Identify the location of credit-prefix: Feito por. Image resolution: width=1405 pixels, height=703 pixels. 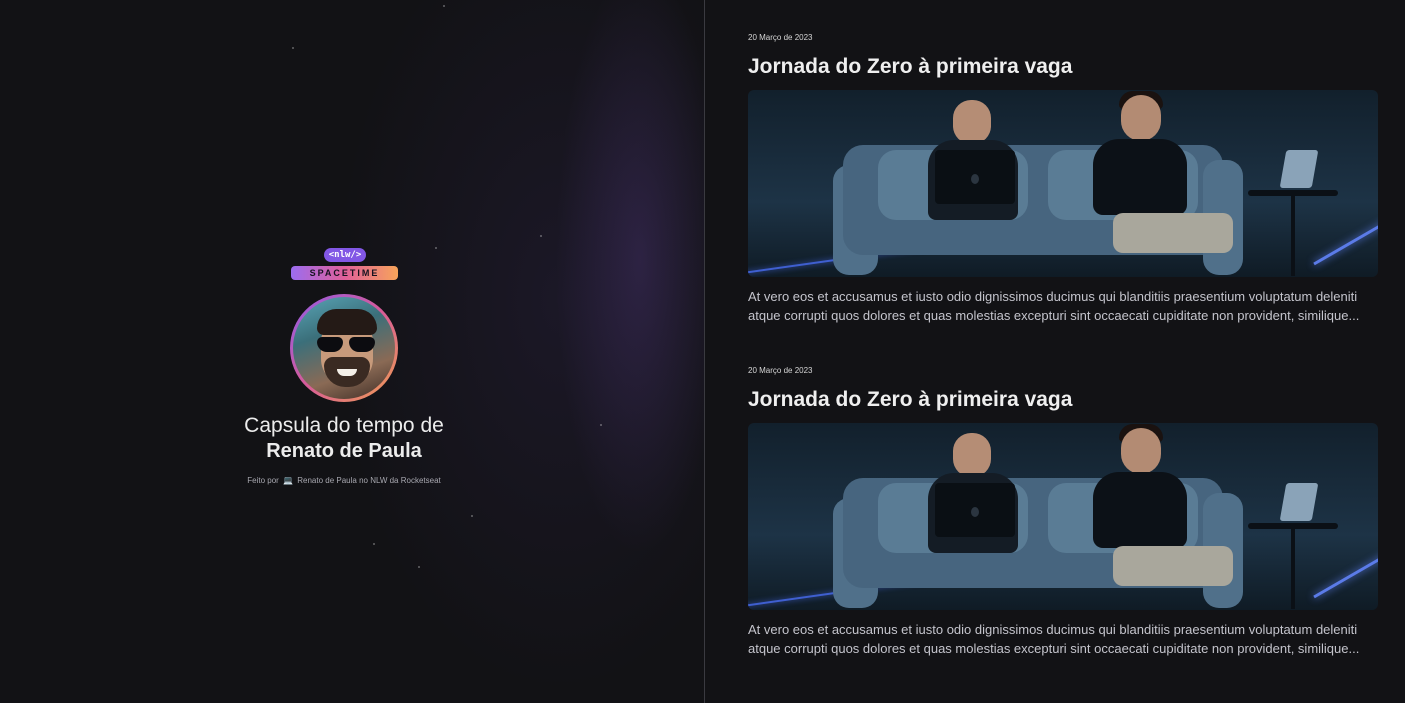
(263, 480).